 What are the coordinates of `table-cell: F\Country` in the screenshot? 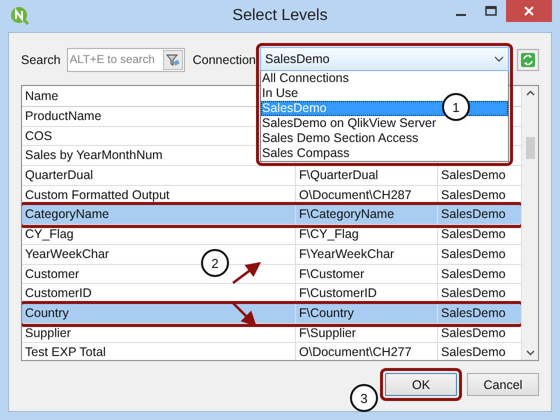 It's located at (367, 313).